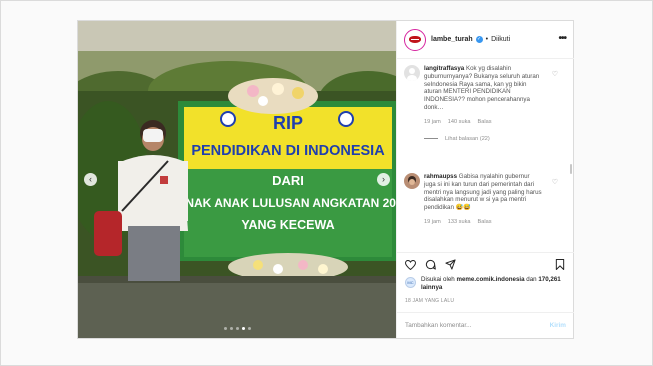 The image size is (653, 366). I want to click on heart-icon, so click(410, 264).